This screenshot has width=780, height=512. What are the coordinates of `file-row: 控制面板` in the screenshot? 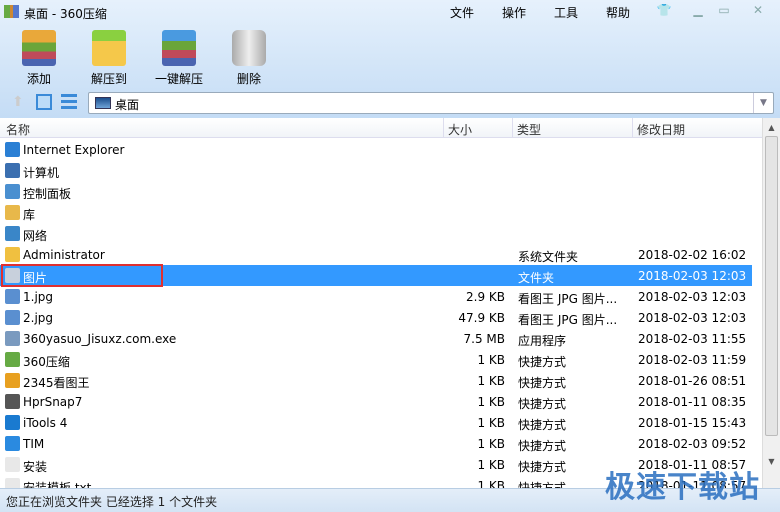 It's located at (376, 191).